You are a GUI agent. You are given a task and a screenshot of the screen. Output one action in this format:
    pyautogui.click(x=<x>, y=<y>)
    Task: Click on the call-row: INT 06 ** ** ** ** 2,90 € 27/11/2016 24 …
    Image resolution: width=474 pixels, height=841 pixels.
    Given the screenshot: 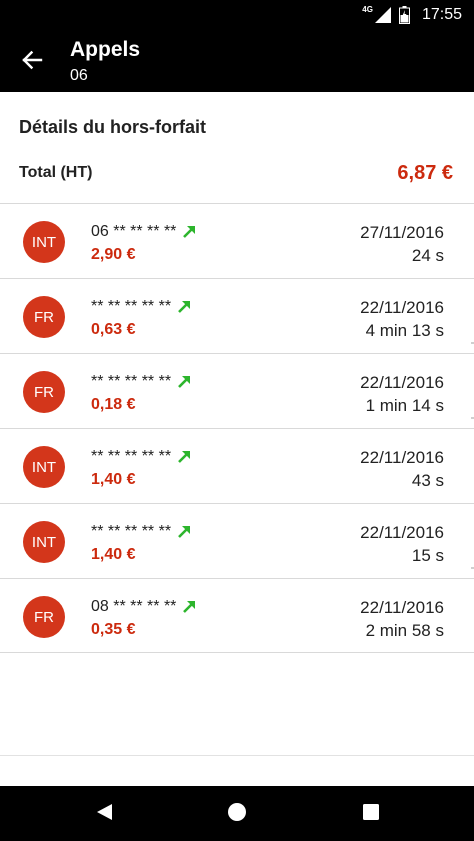 What is the action you would take?
    pyautogui.click(x=237, y=240)
    